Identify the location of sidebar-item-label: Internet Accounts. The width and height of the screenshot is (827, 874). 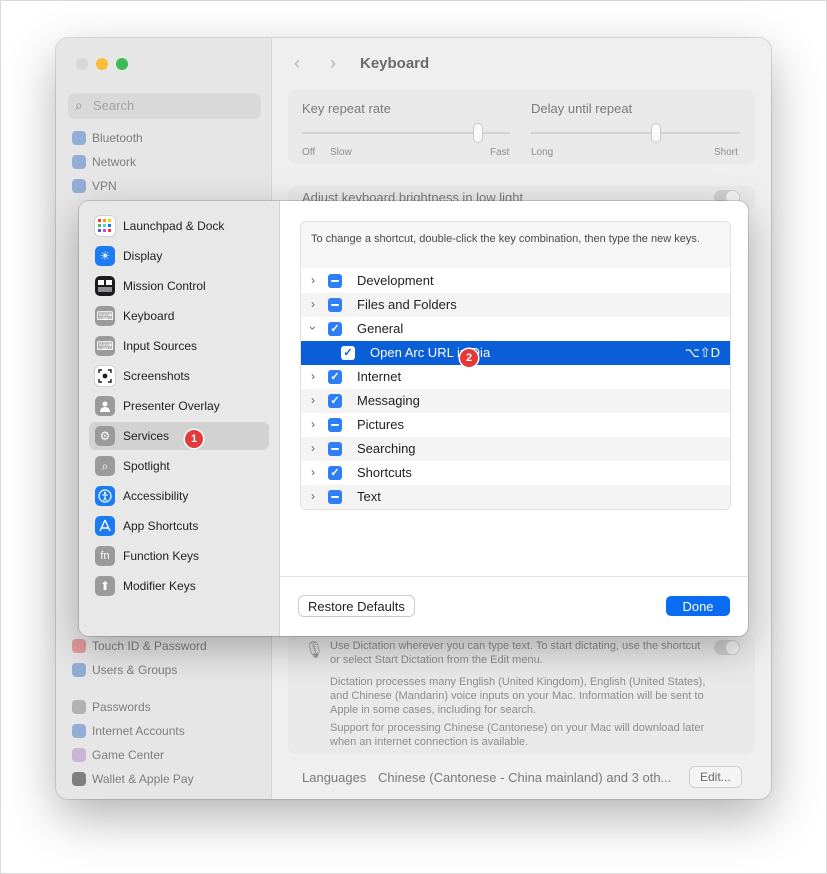
(138, 731).